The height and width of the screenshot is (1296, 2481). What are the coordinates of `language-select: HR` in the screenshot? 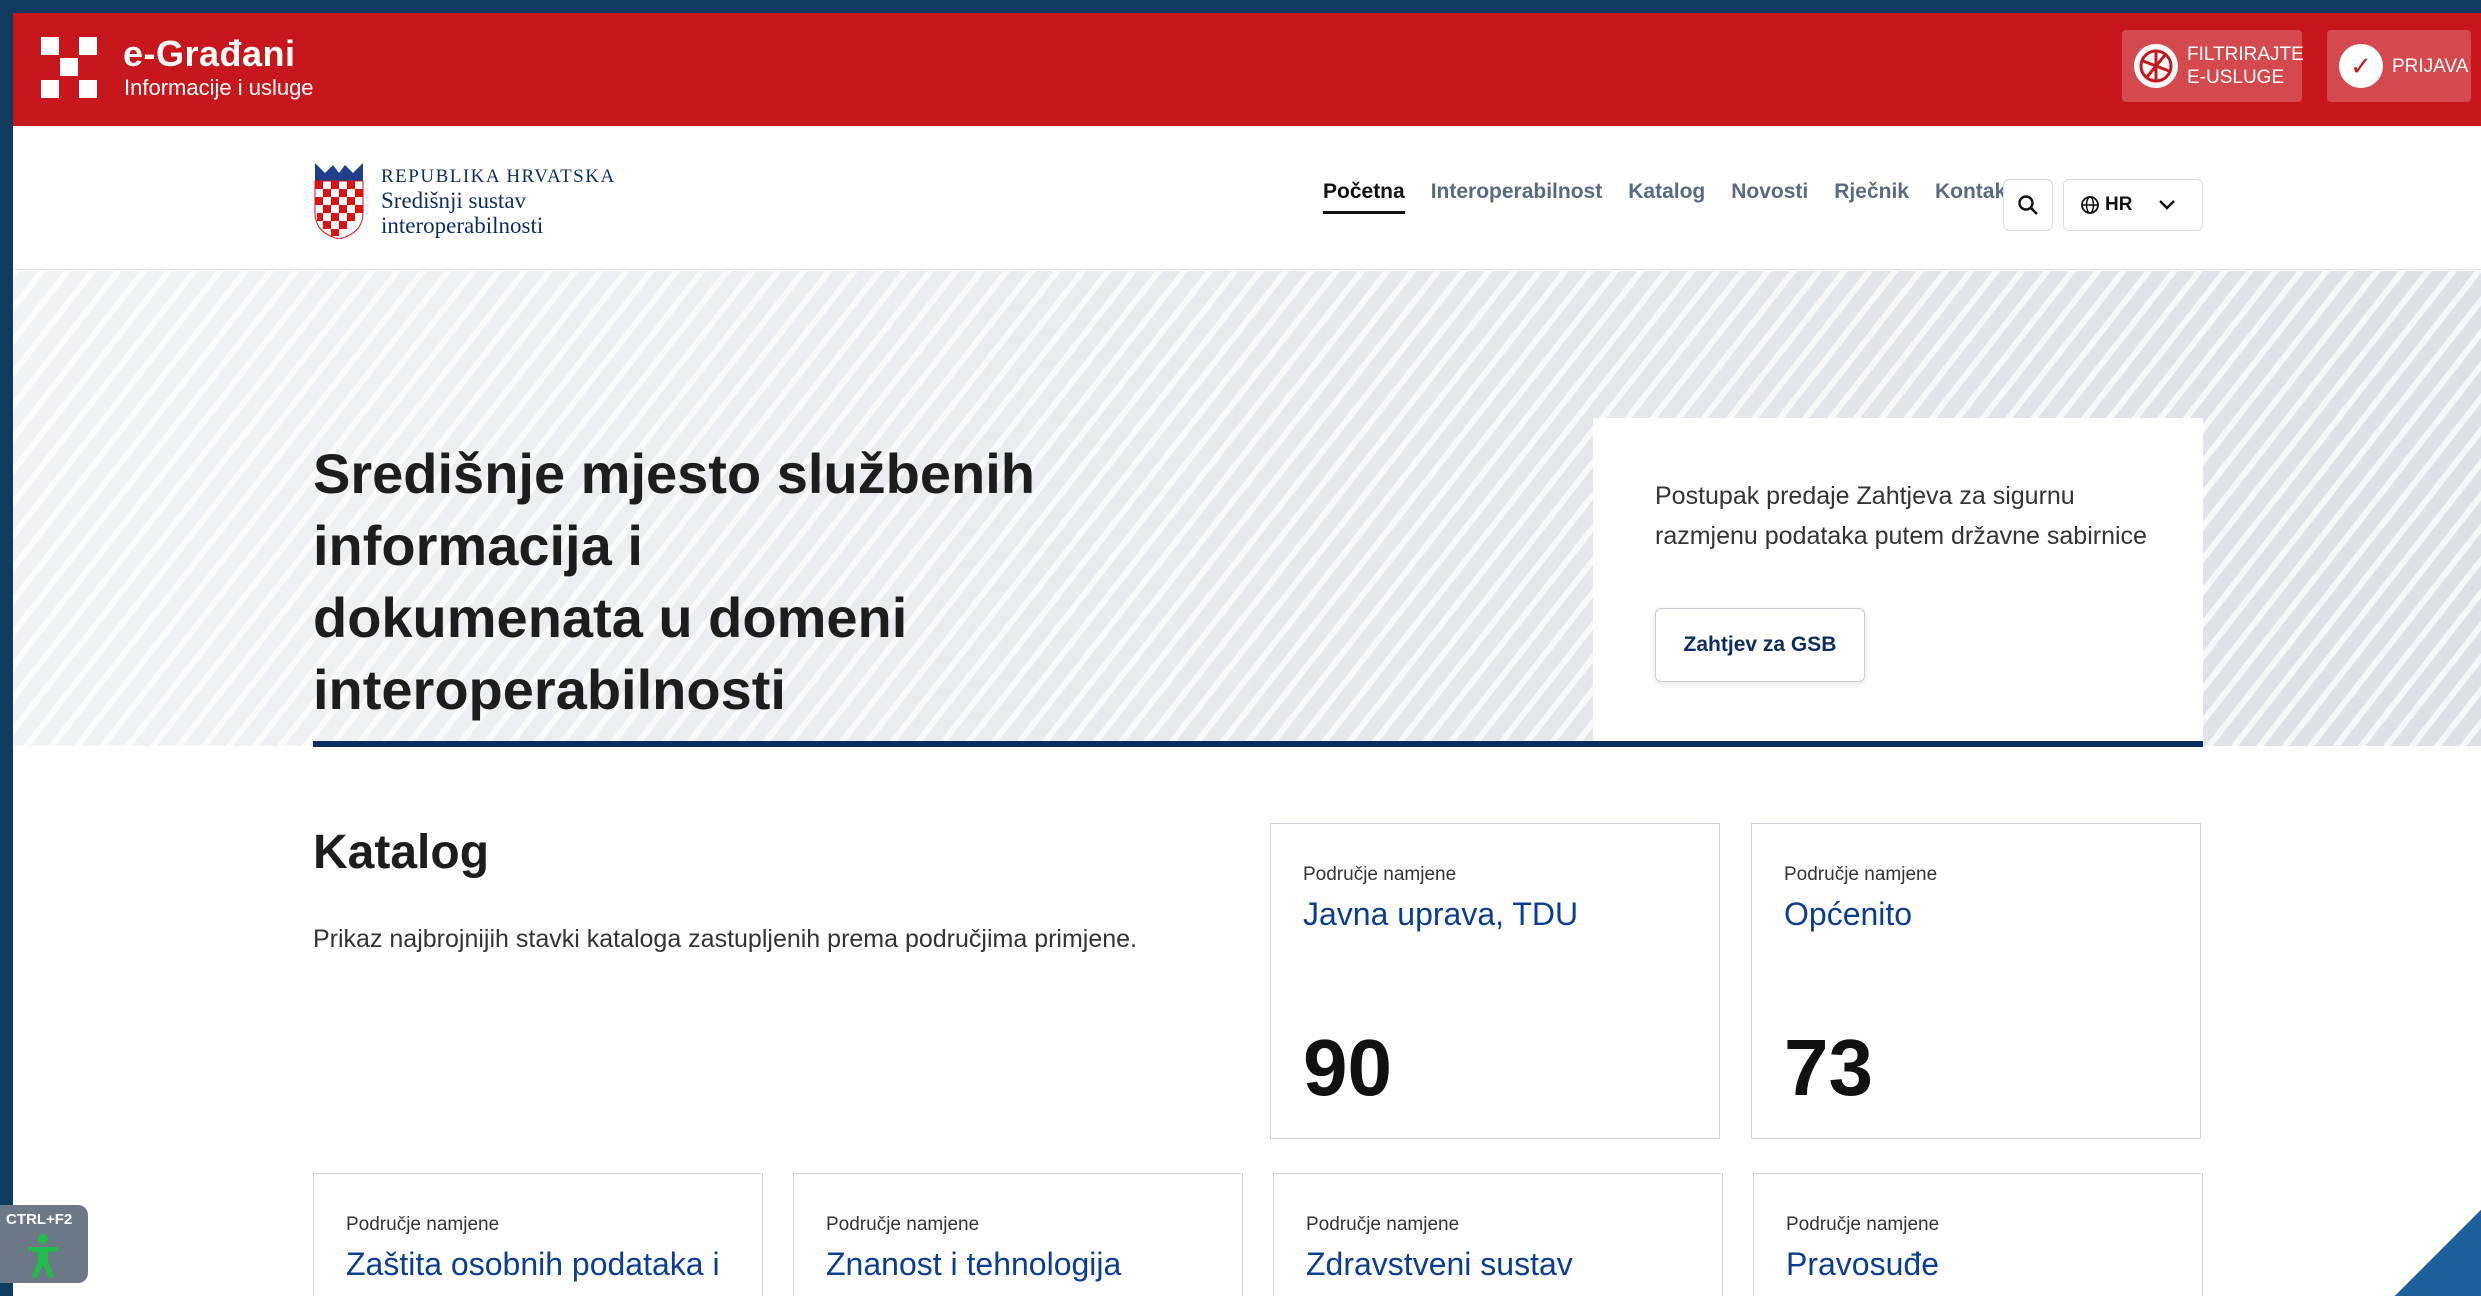 It's located at (2133, 205).